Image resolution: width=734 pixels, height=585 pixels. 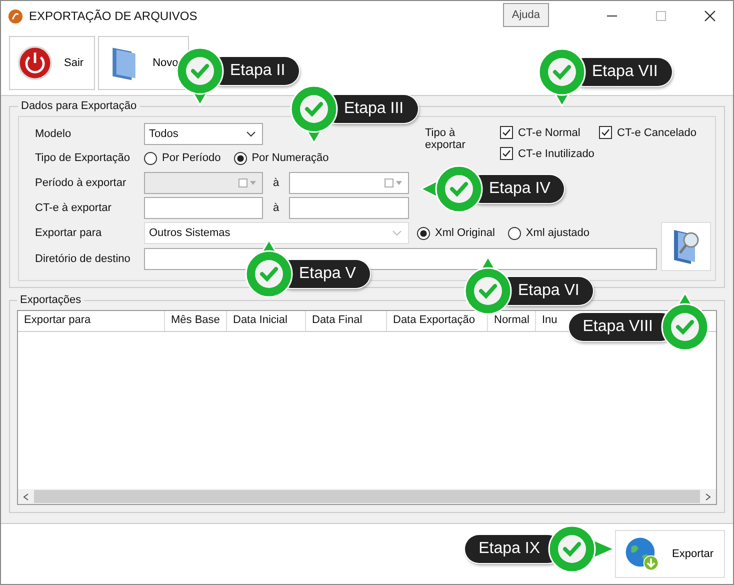 What do you see at coordinates (276, 233) in the screenshot?
I see `target-dropdown: Outros Sistemas` at bounding box center [276, 233].